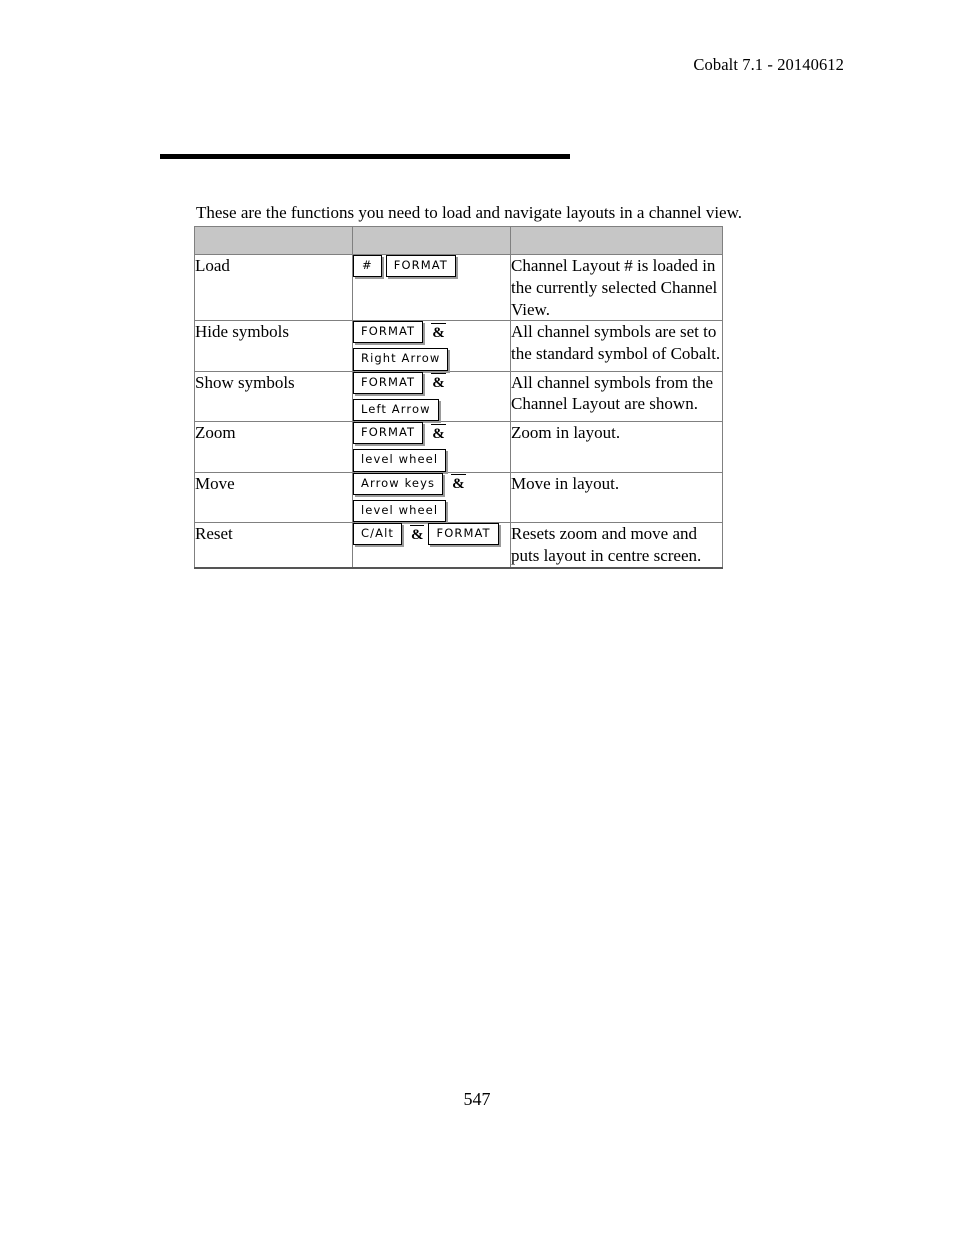 The image size is (954, 1235). What do you see at coordinates (477, 1099) in the screenshot?
I see `page-number: 547` at bounding box center [477, 1099].